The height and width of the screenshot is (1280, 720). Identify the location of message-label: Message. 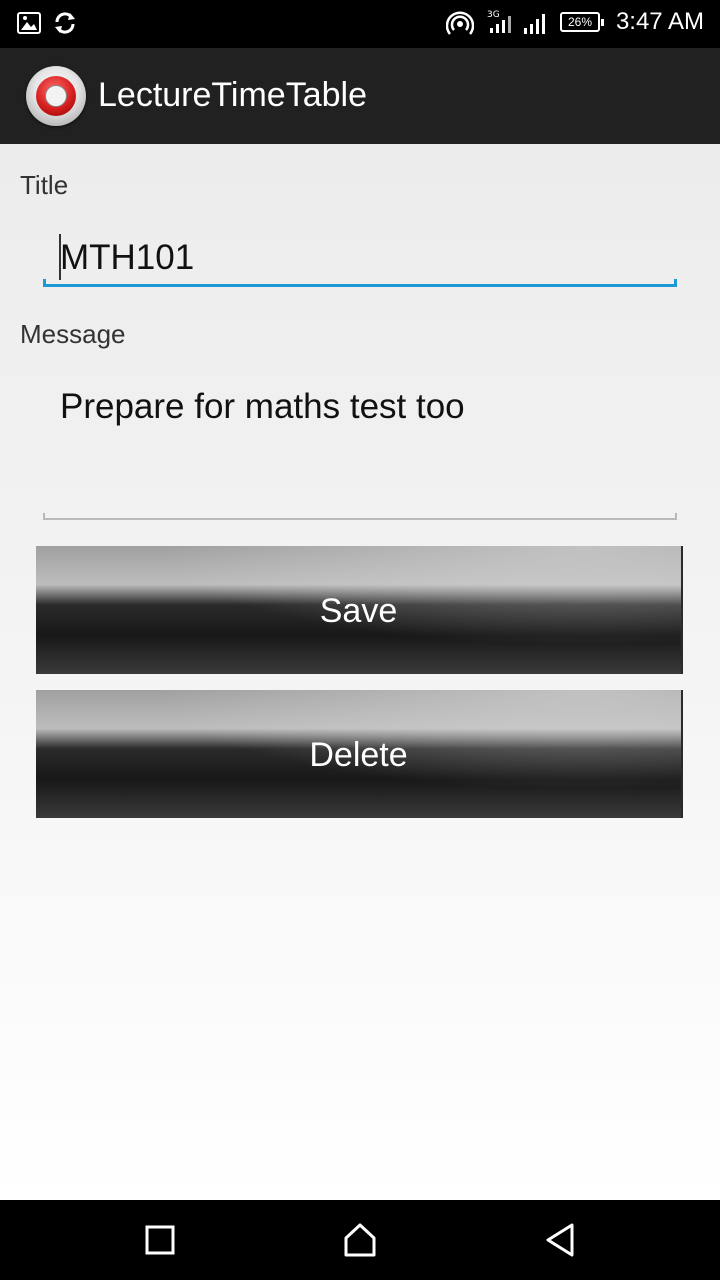
(73, 334).